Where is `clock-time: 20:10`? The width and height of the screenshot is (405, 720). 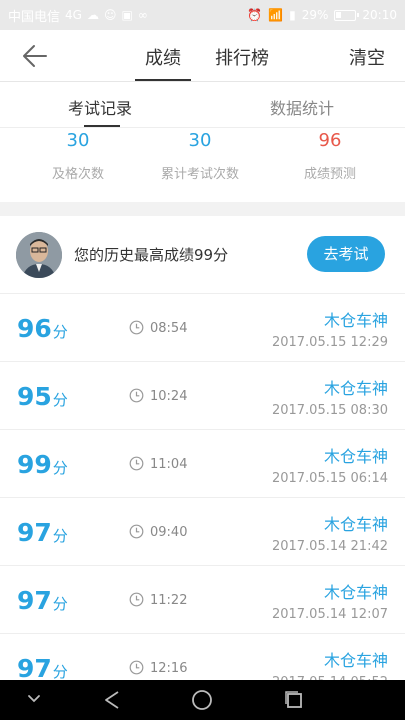
clock-time: 20:10 is located at coordinates (379, 15).